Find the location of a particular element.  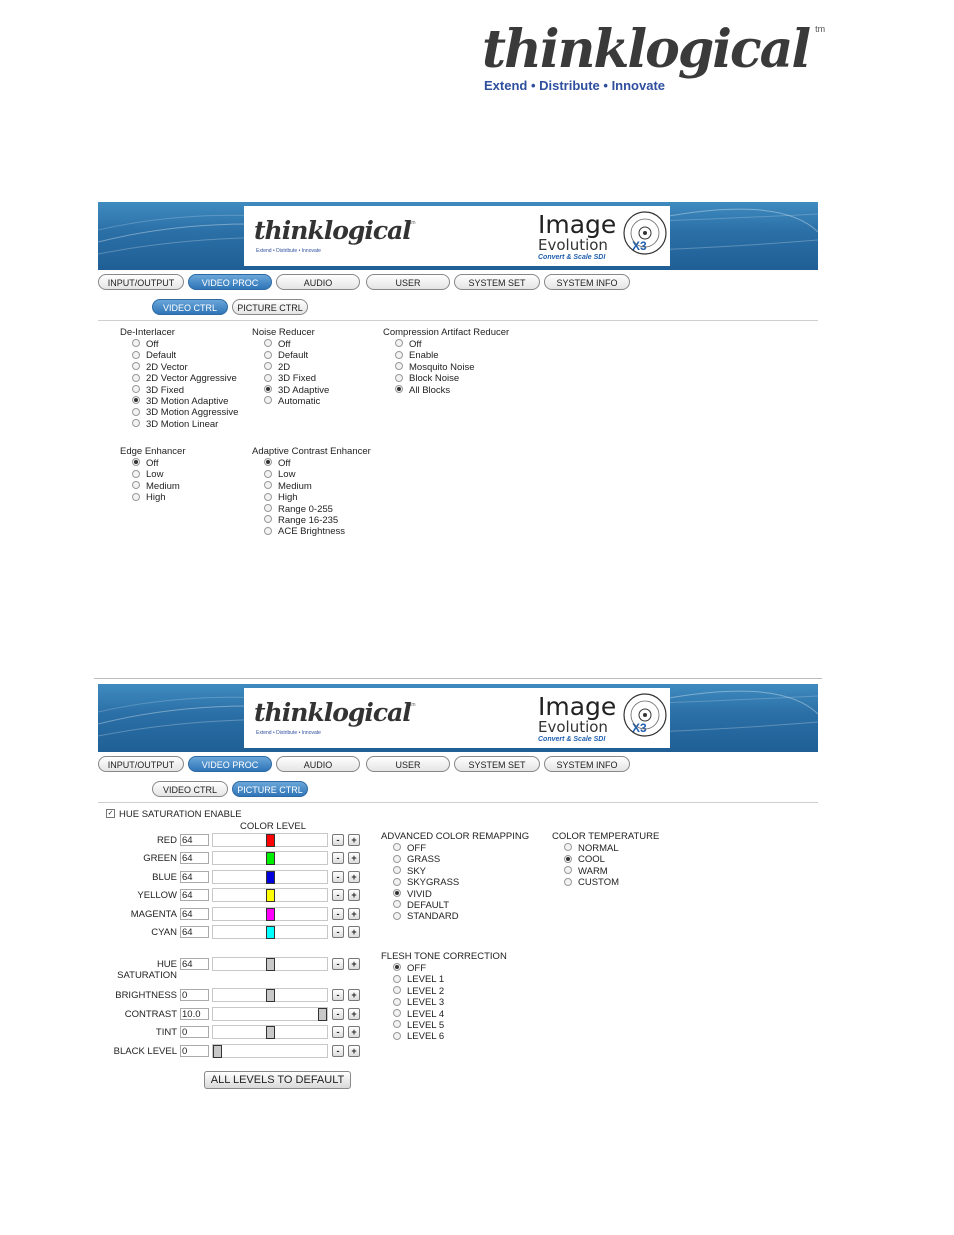

color-cyan-slider-knob is located at coordinates (270, 932).